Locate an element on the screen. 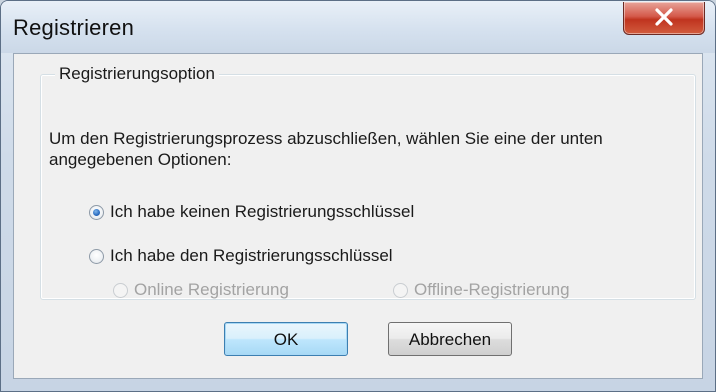 This screenshot has height=392, width=716. radio-have-key: Ich habe den Registrierungsschlüssel is located at coordinates (241, 256).